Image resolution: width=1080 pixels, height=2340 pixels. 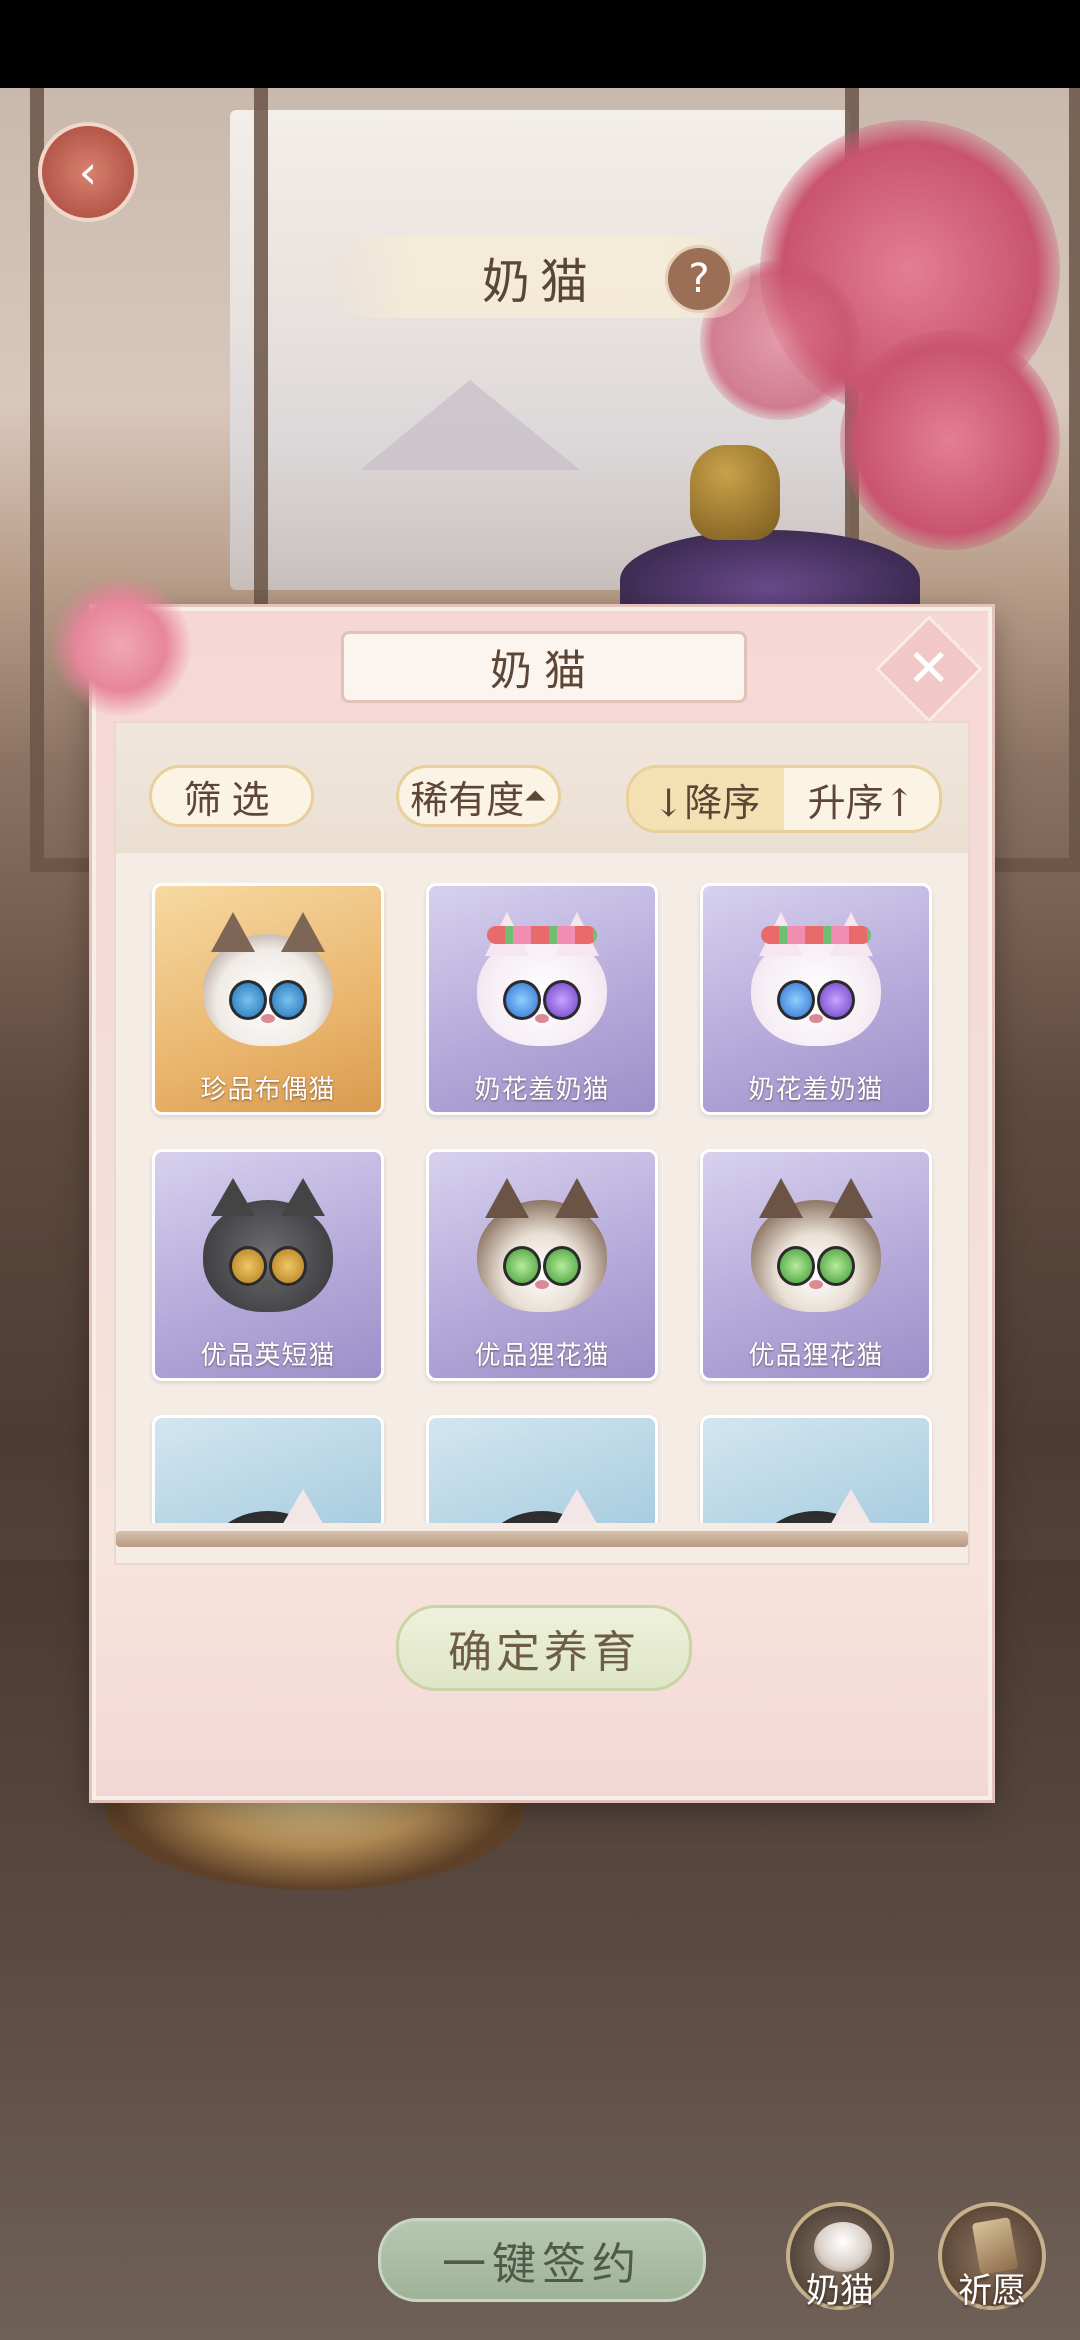 I want to click on british-shorthair-cat-icon, so click(x=268, y=1245).